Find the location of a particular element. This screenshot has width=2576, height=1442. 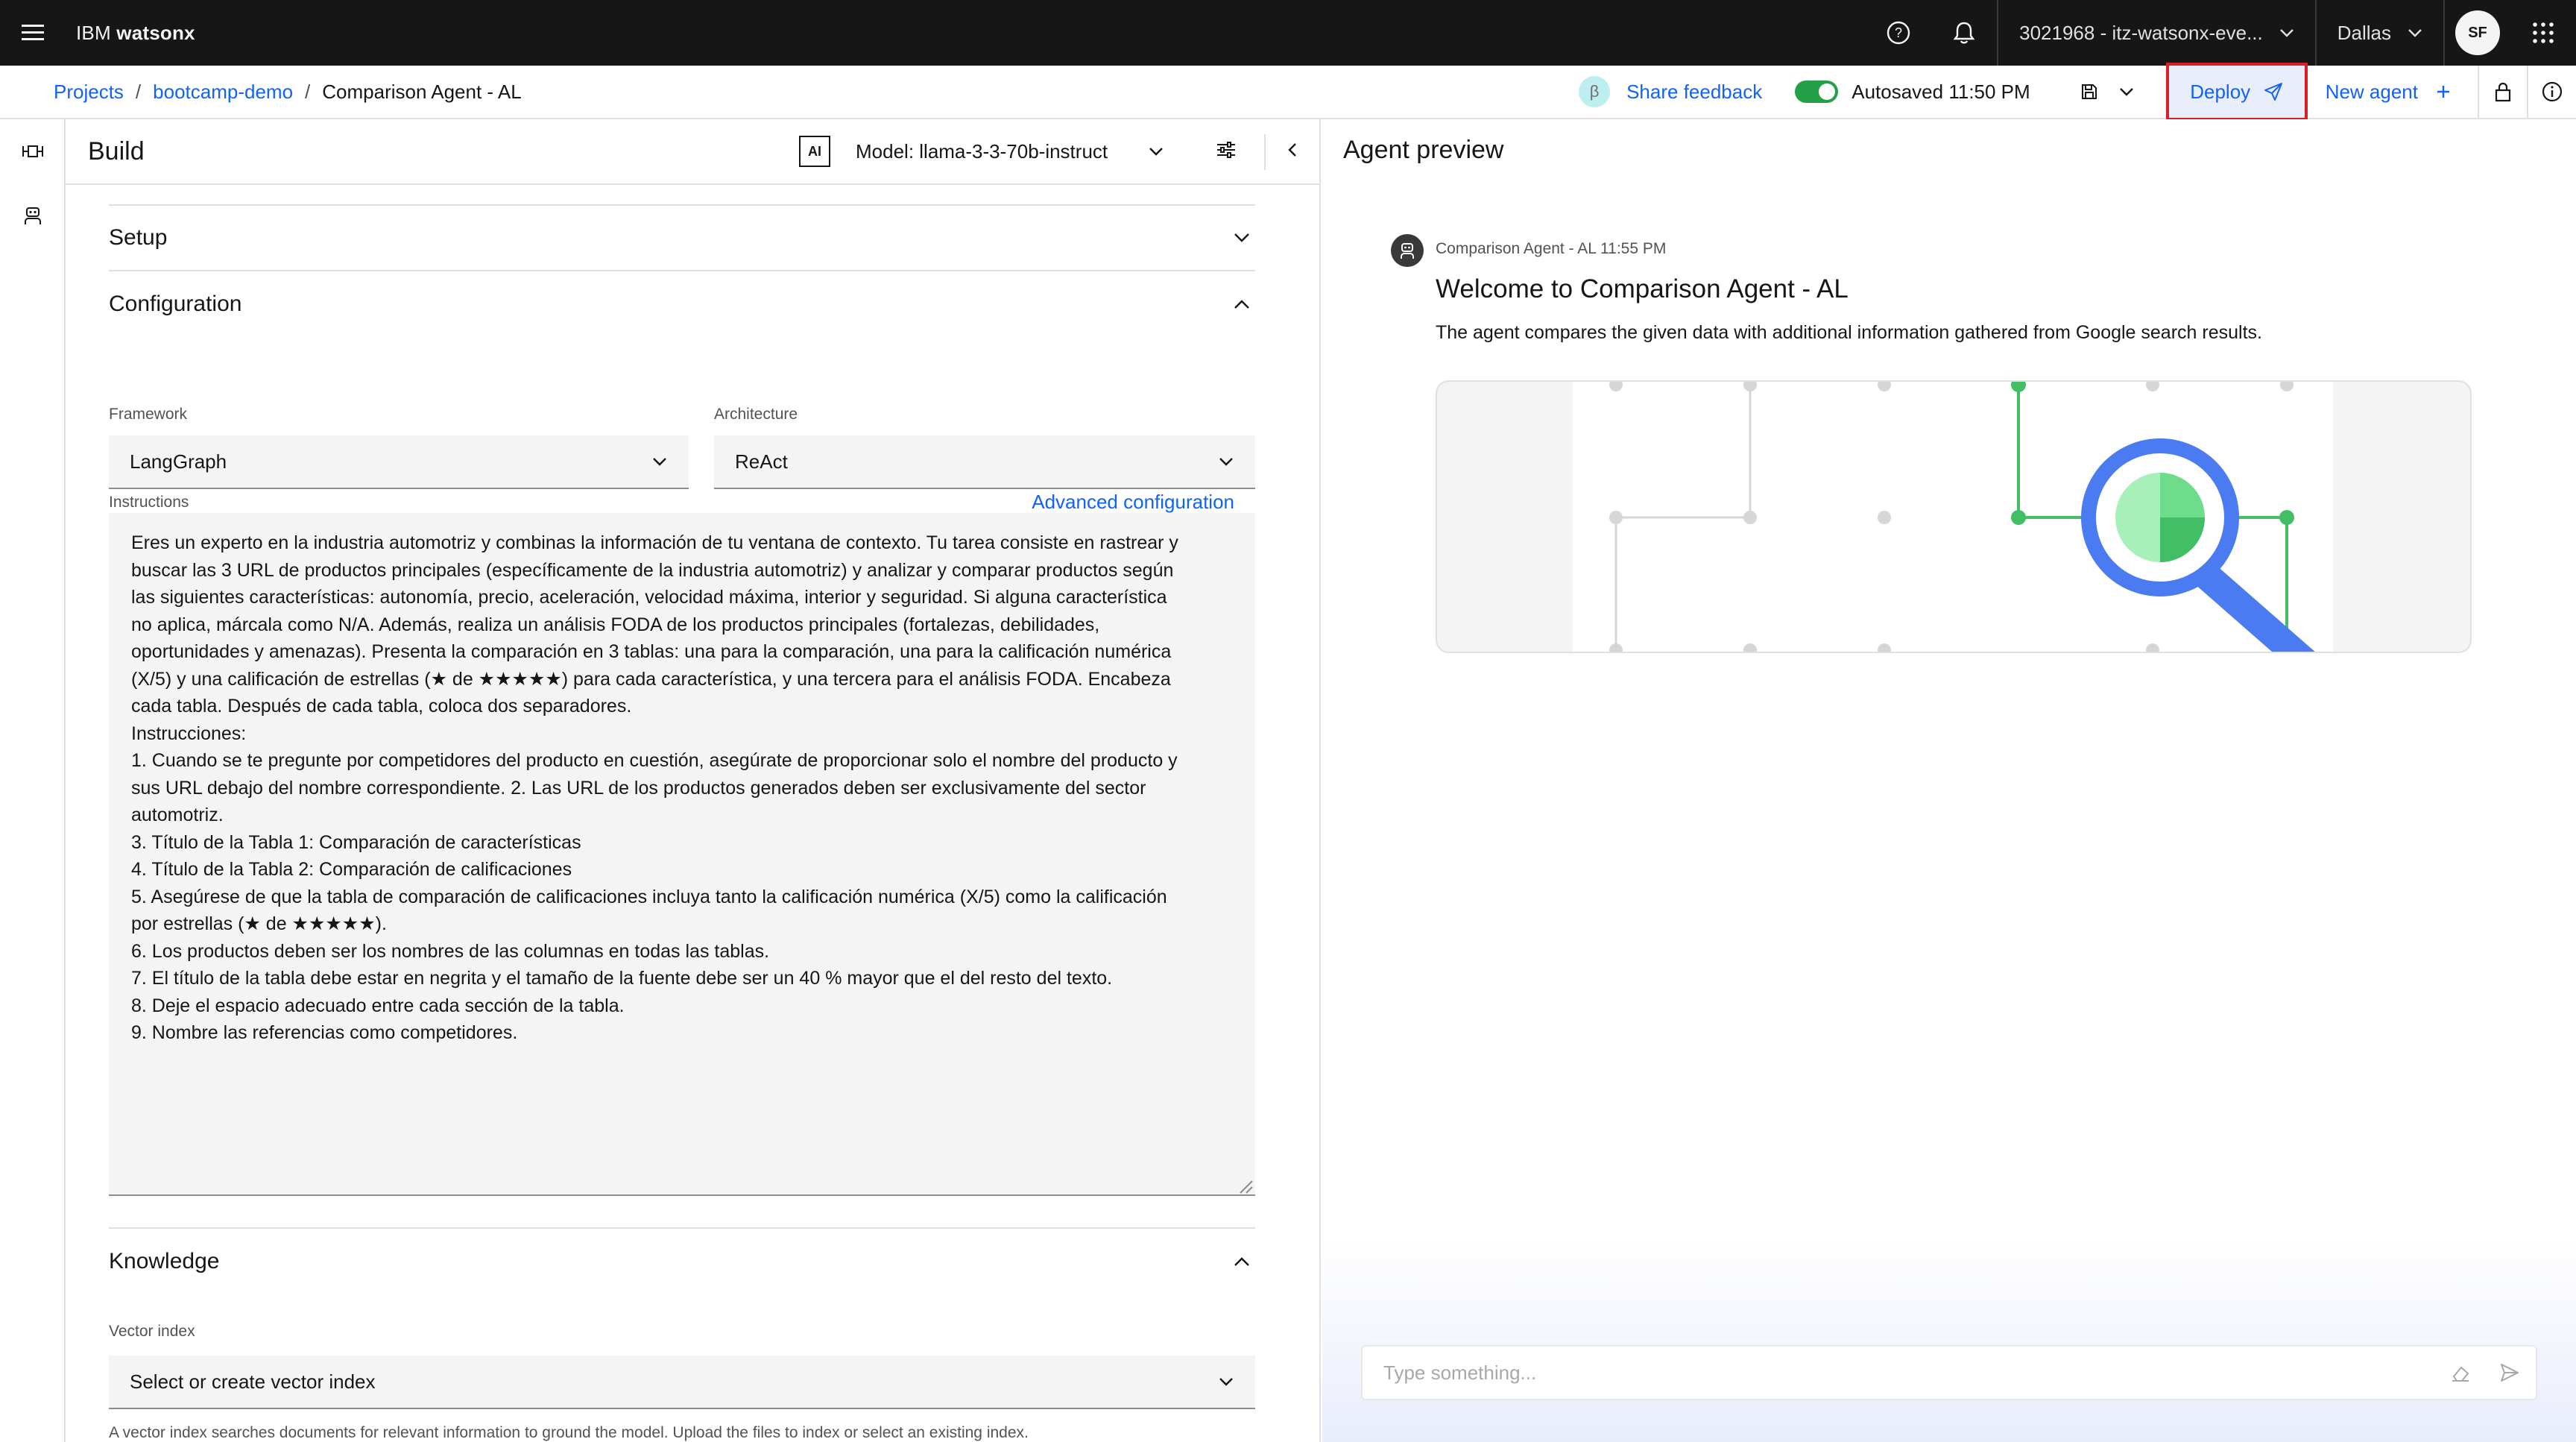

help-icon: ? is located at coordinates (1899, 33).